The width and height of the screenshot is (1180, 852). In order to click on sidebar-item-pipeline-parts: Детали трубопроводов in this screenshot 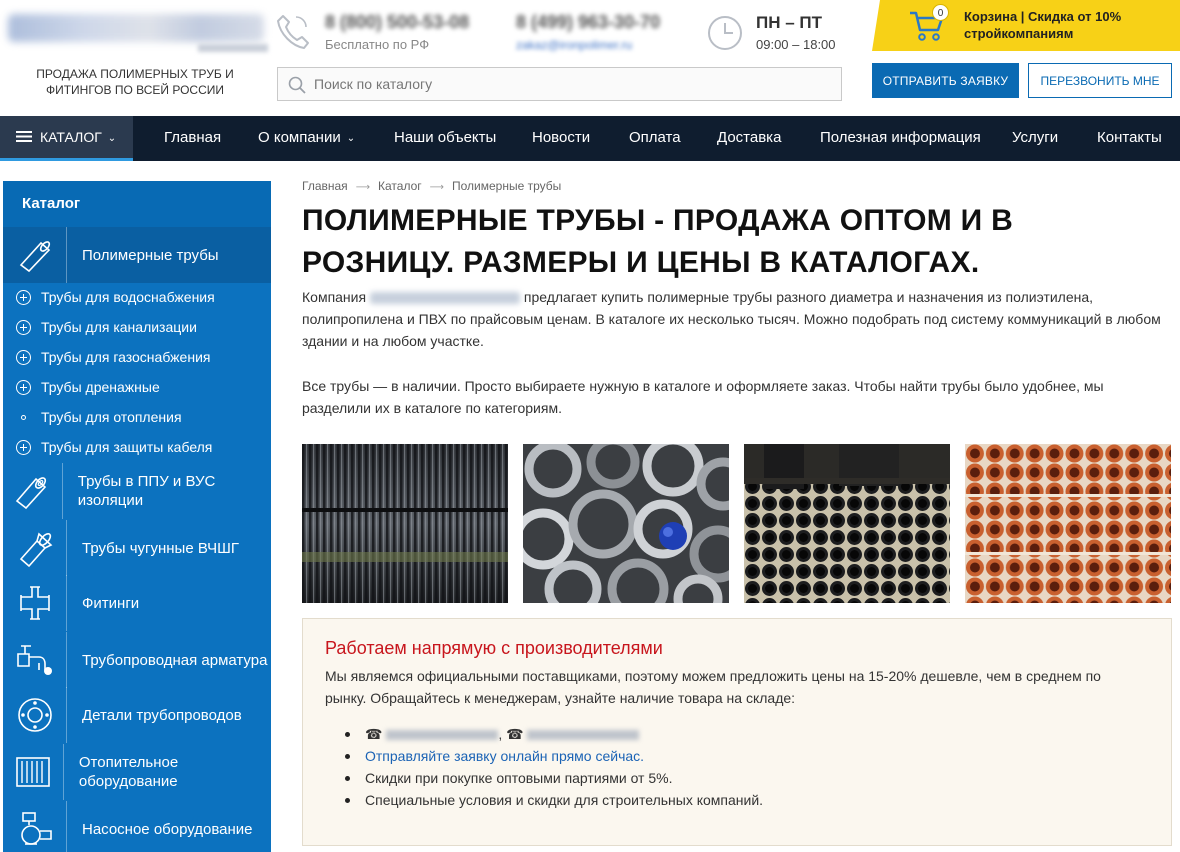, I will do `click(137, 715)`.